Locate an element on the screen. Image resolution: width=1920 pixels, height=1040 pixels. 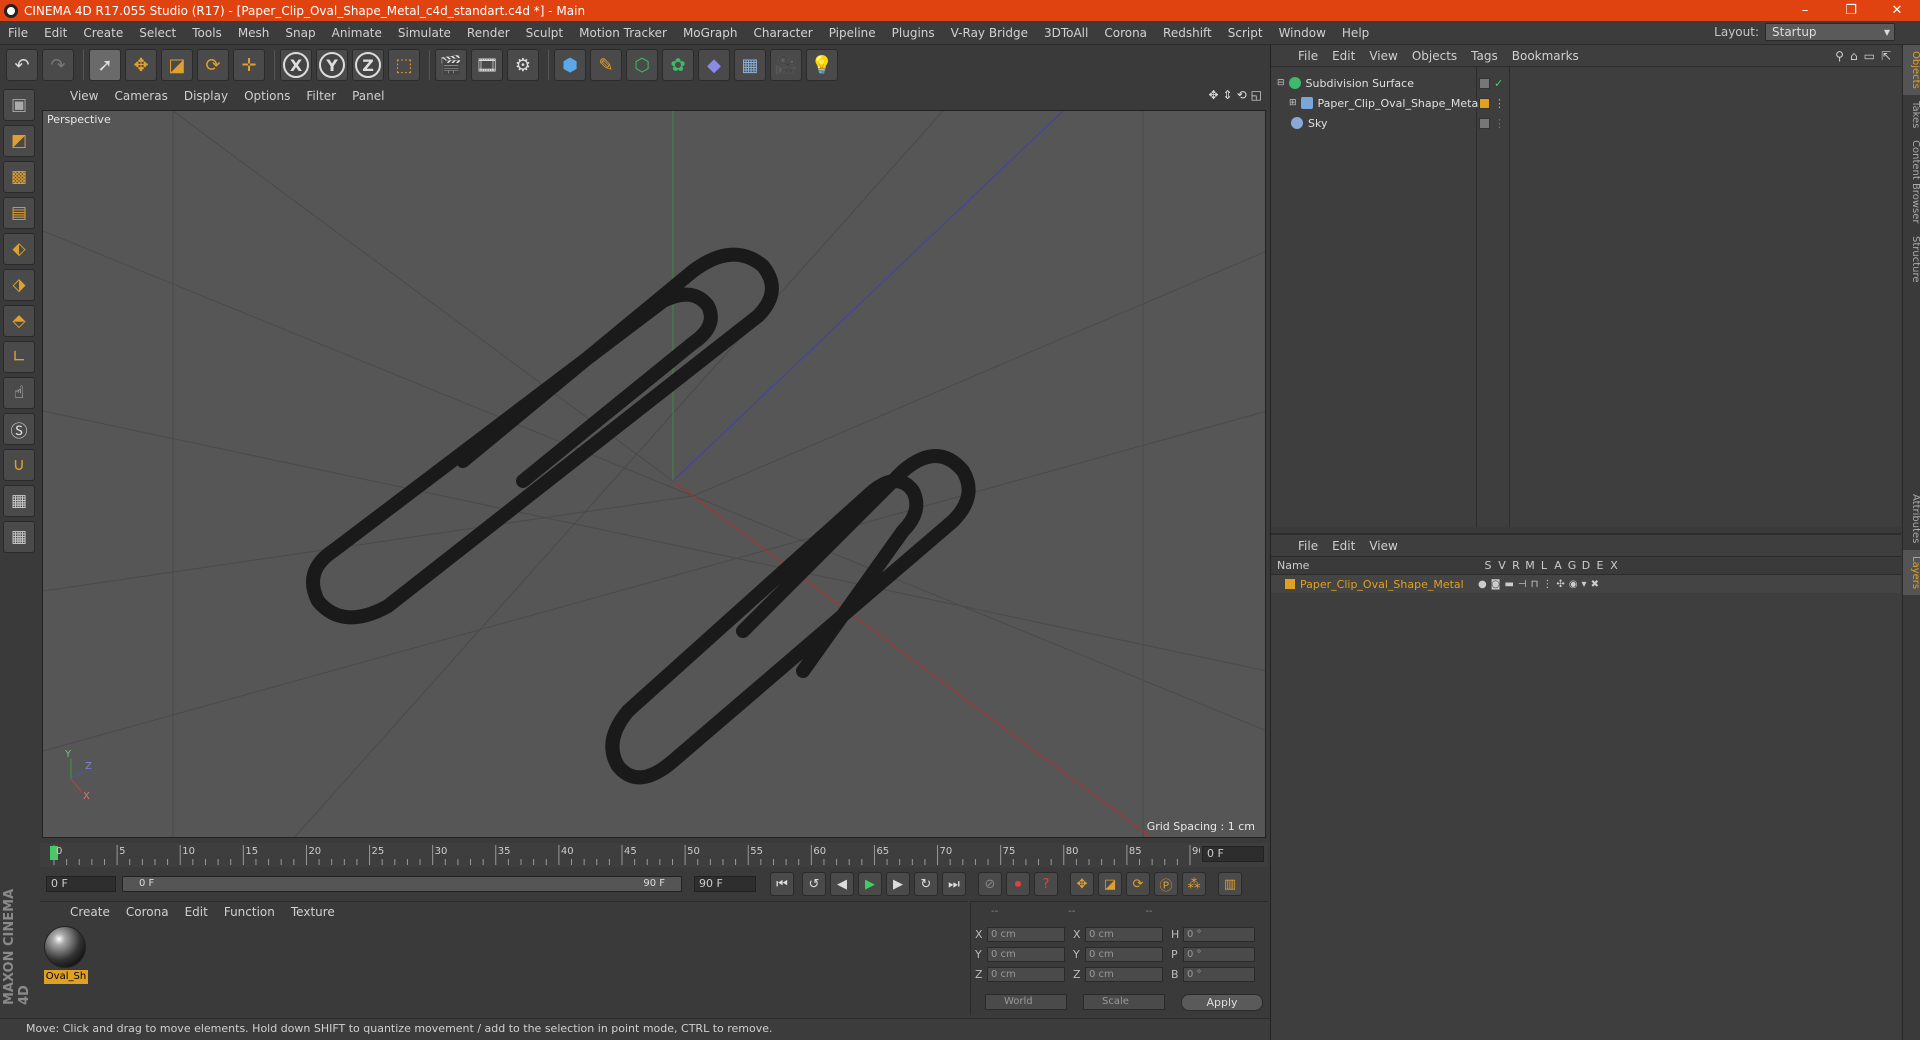
mat-menu-function: Function is located at coordinates (249, 912).